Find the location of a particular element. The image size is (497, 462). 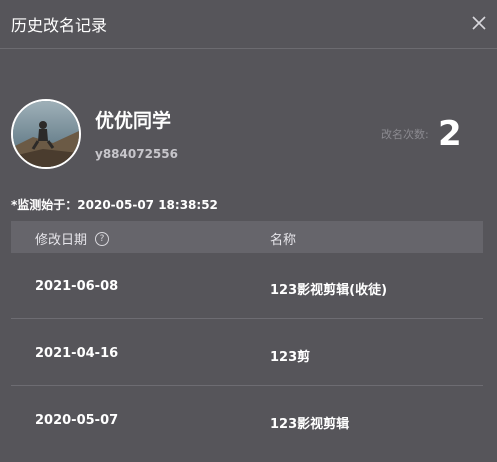

dialog-title: 历史改名记录 is located at coordinates (59, 25).